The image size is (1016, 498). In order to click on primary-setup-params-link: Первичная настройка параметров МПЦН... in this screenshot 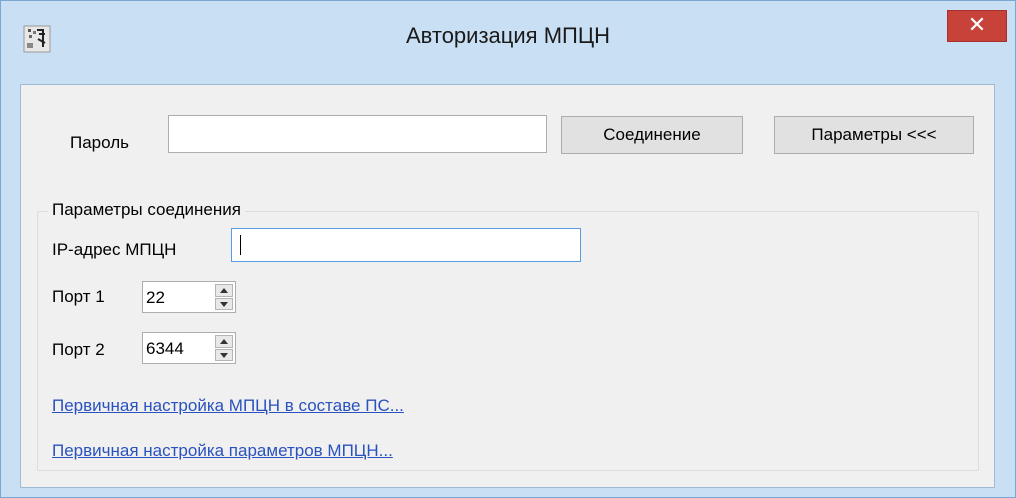, I will do `click(222, 451)`.